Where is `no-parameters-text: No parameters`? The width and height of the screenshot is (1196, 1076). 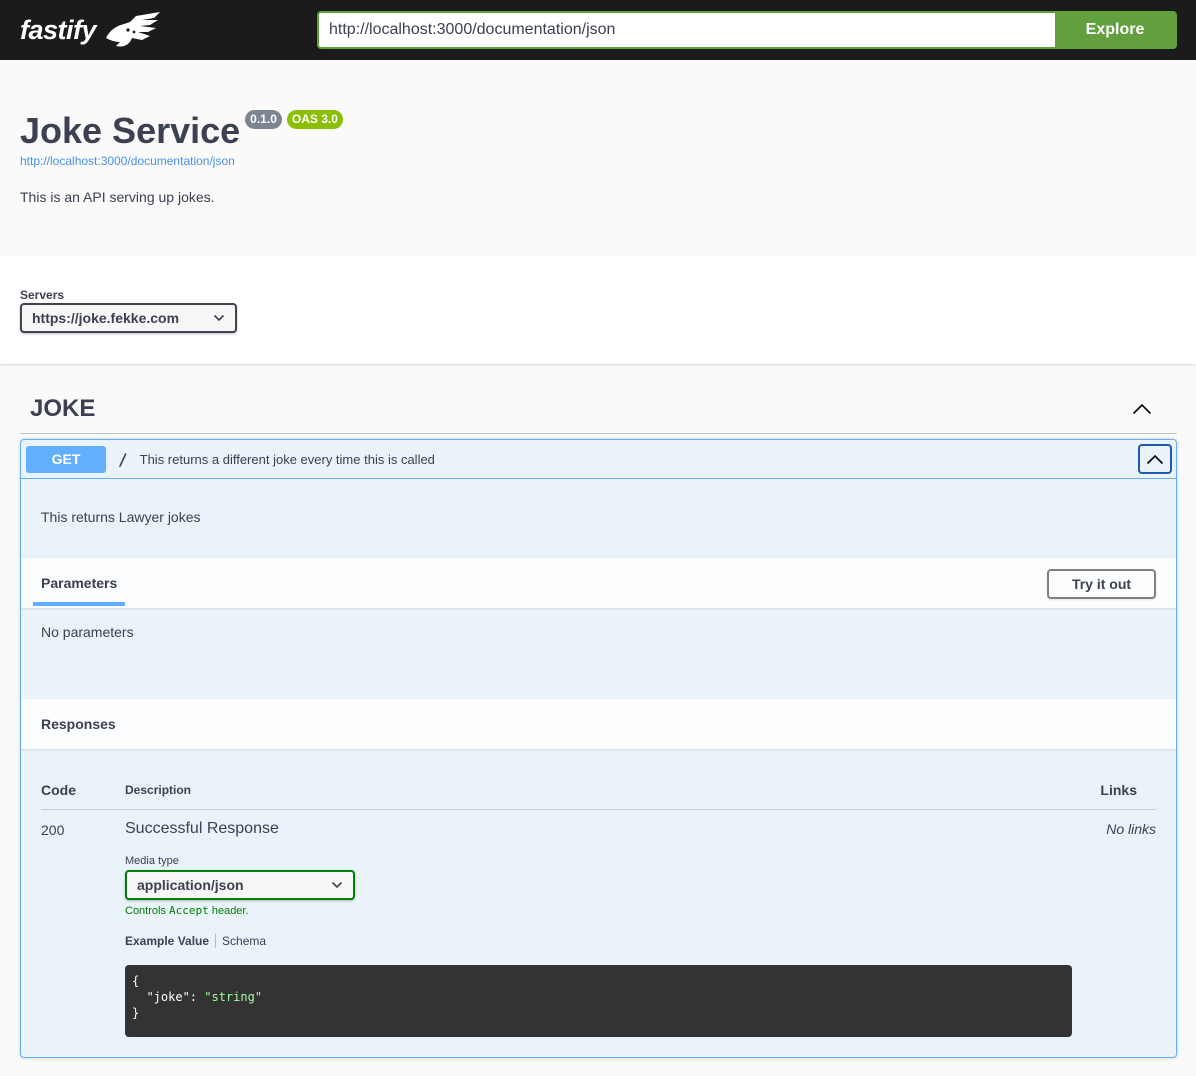 no-parameters-text: No parameters is located at coordinates (87, 632).